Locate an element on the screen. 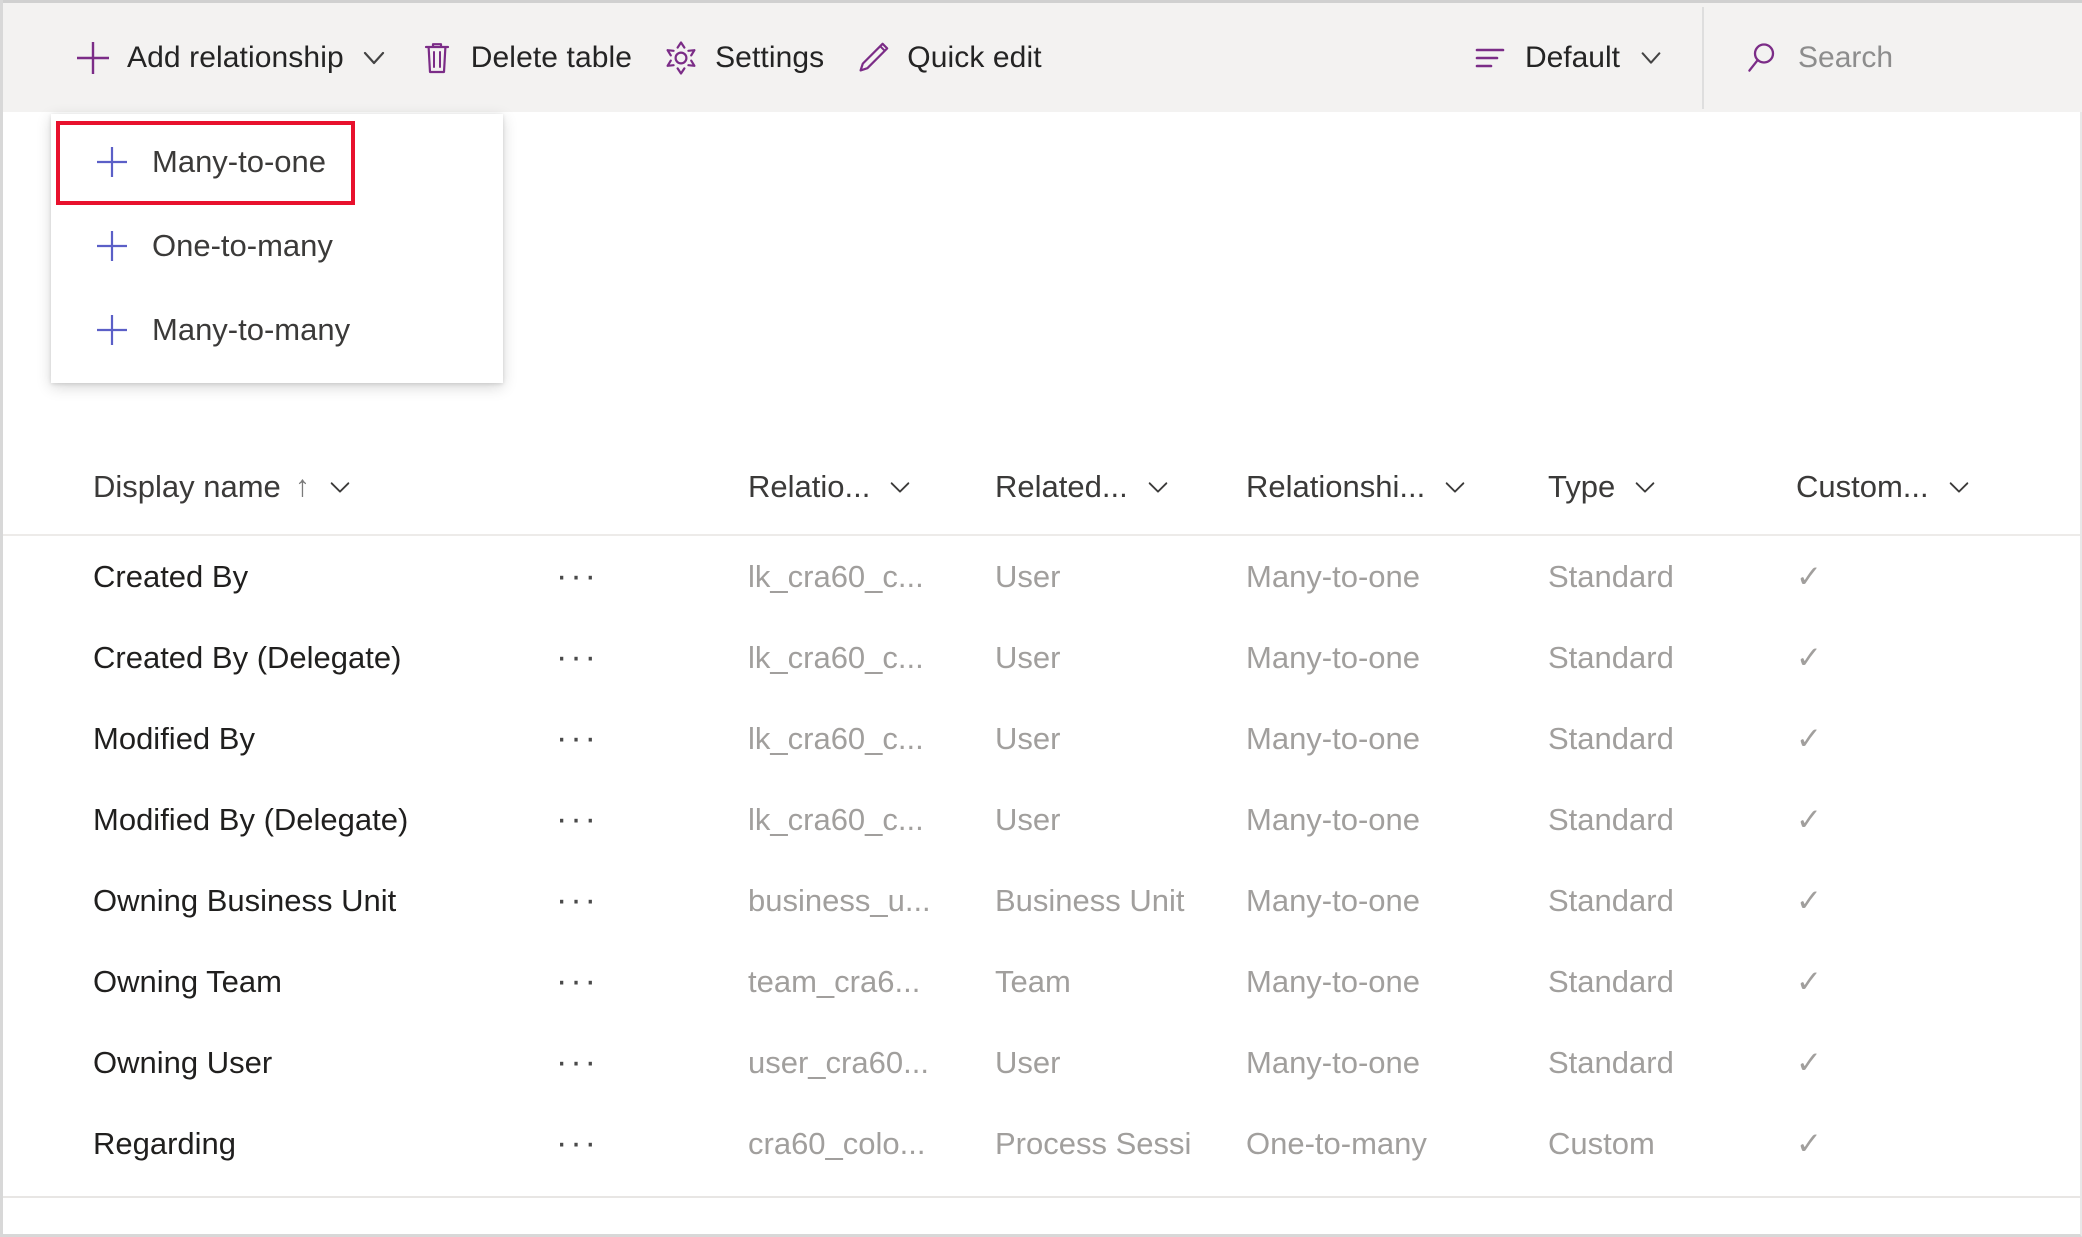  cell-related-table: Business Unit is located at coordinates (1090, 900).